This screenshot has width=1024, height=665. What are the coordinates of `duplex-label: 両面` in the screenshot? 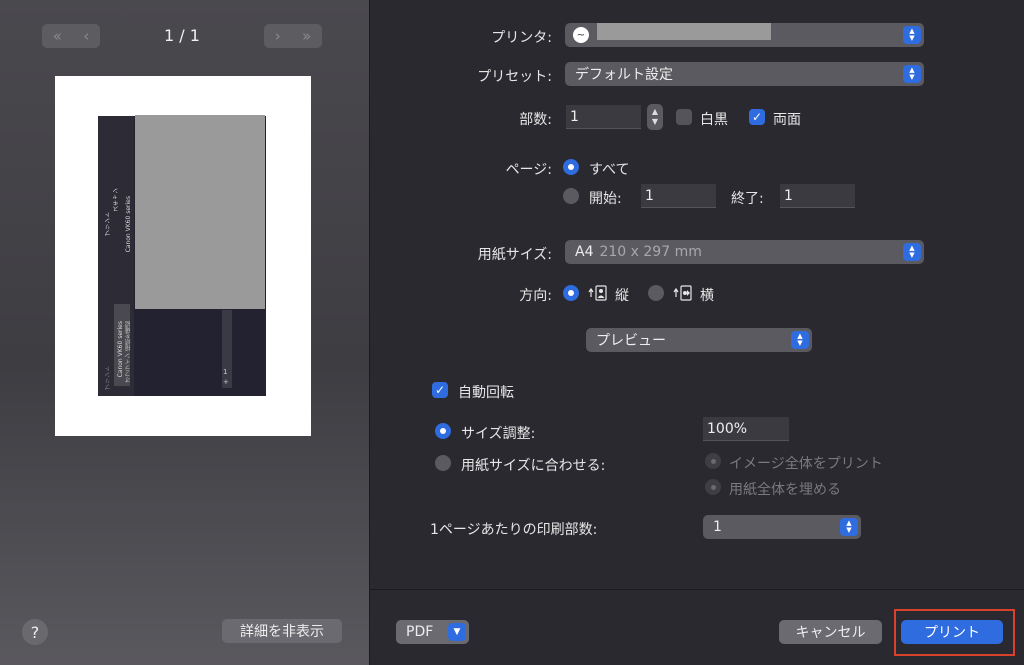 It's located at (787, 120).